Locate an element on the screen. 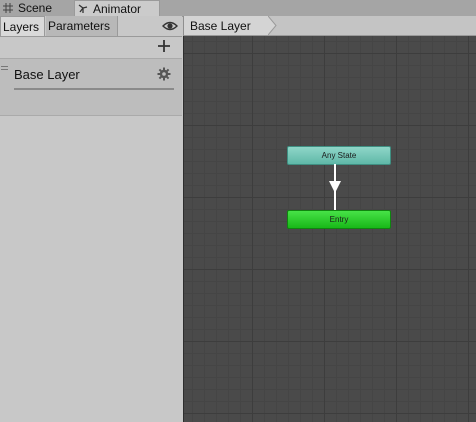  any-state-label: Any State is located at coordinates (339, 155).